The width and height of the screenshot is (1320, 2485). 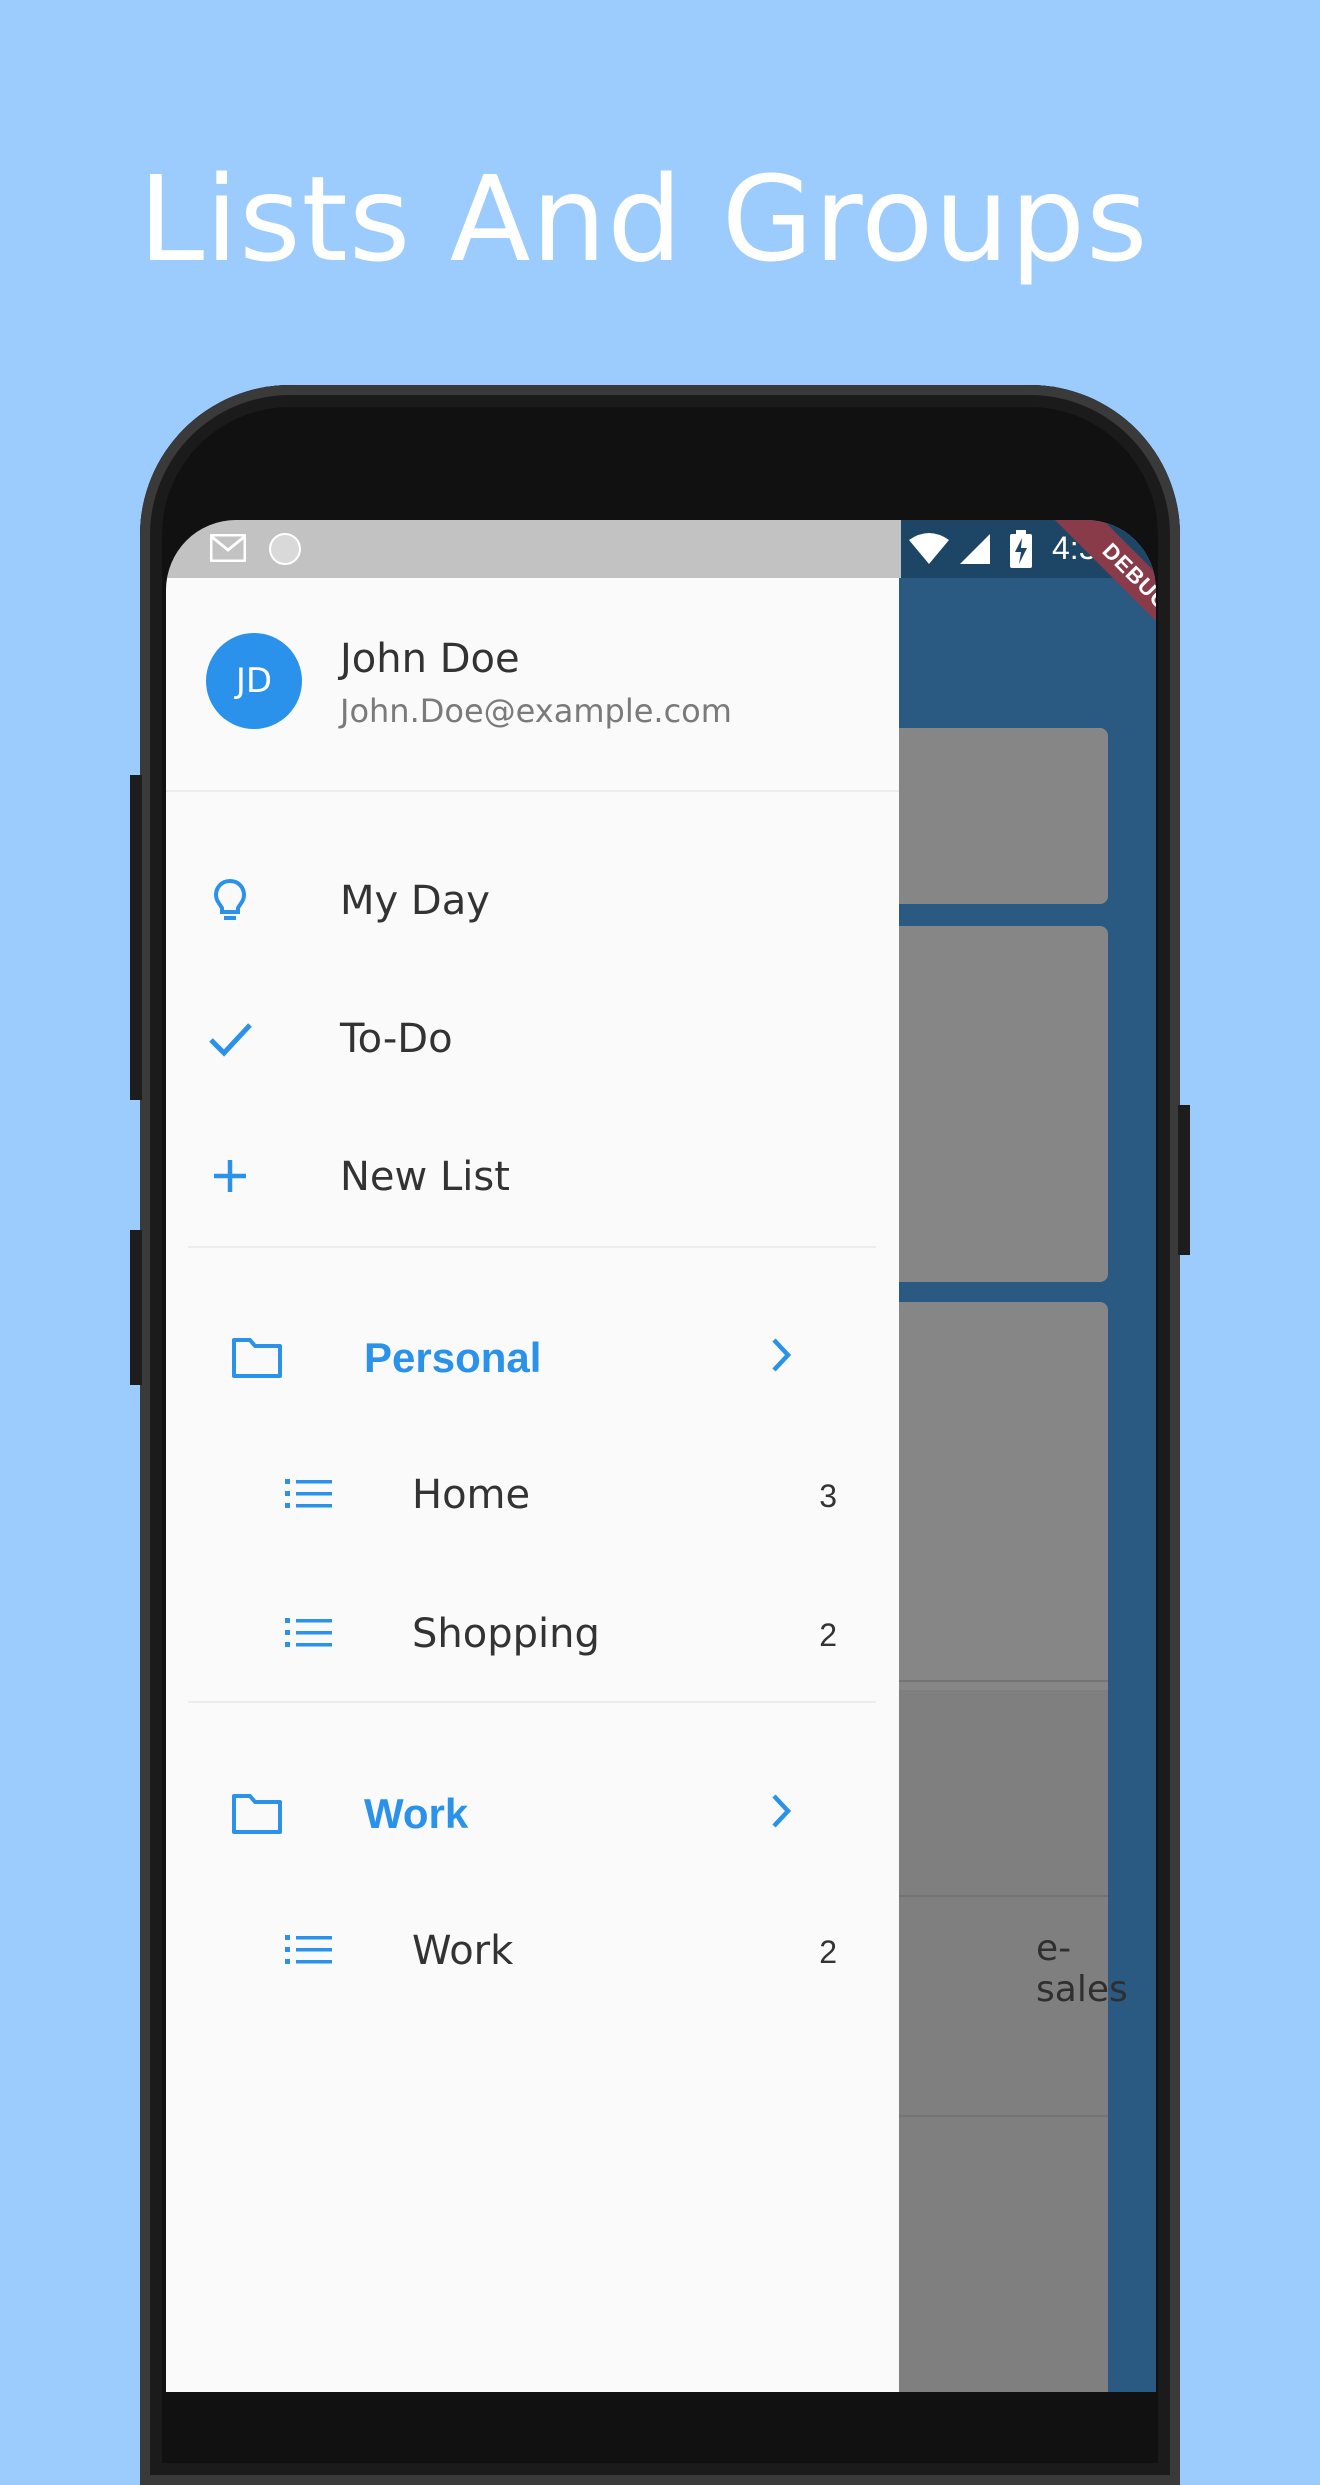 I want to click on nav-item-to-do: To-Do, so click(x=532, y=1039).